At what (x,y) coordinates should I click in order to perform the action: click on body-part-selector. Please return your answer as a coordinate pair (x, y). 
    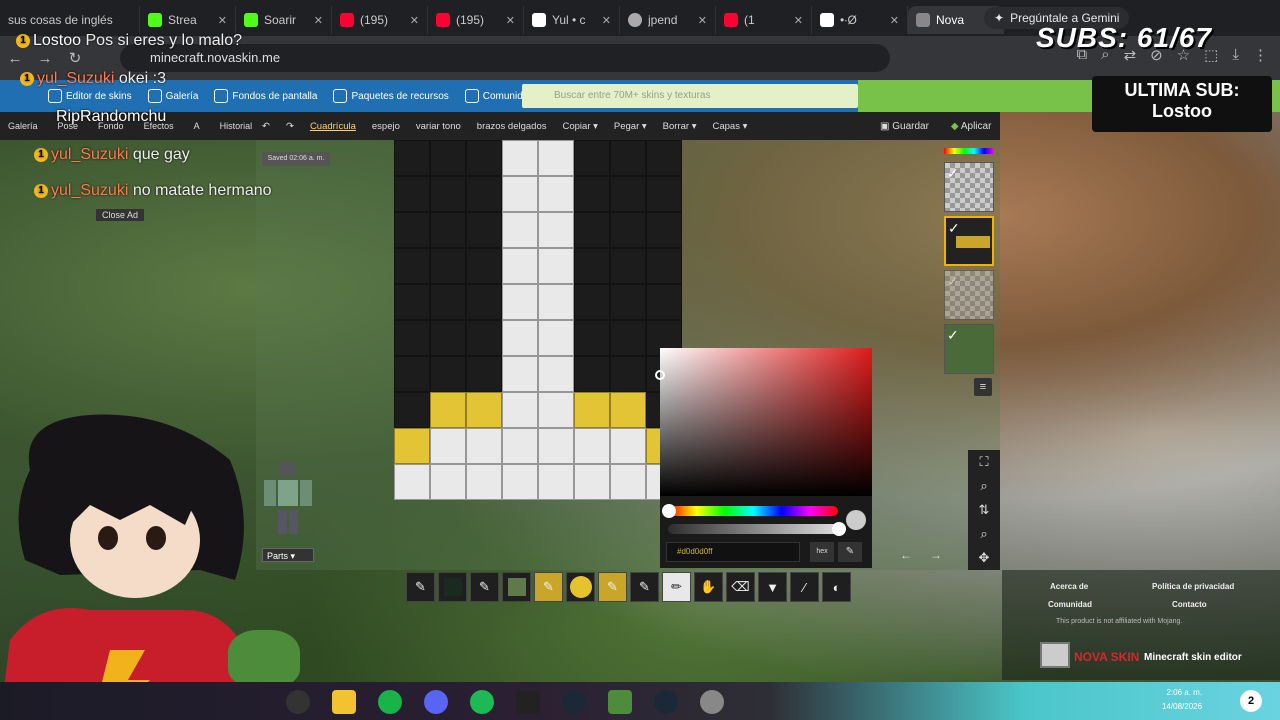
    Looking at the image, I should click on (288, 499).